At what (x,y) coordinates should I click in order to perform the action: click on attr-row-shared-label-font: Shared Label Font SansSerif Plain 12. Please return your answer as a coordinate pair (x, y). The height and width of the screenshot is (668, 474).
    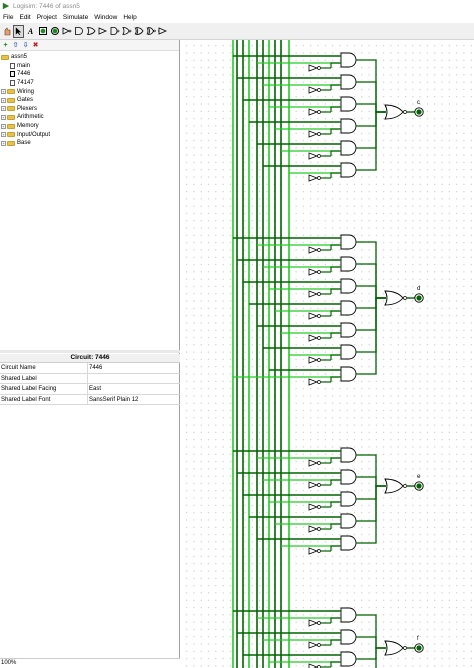
    Looking at the image, I should click on (90, 399).